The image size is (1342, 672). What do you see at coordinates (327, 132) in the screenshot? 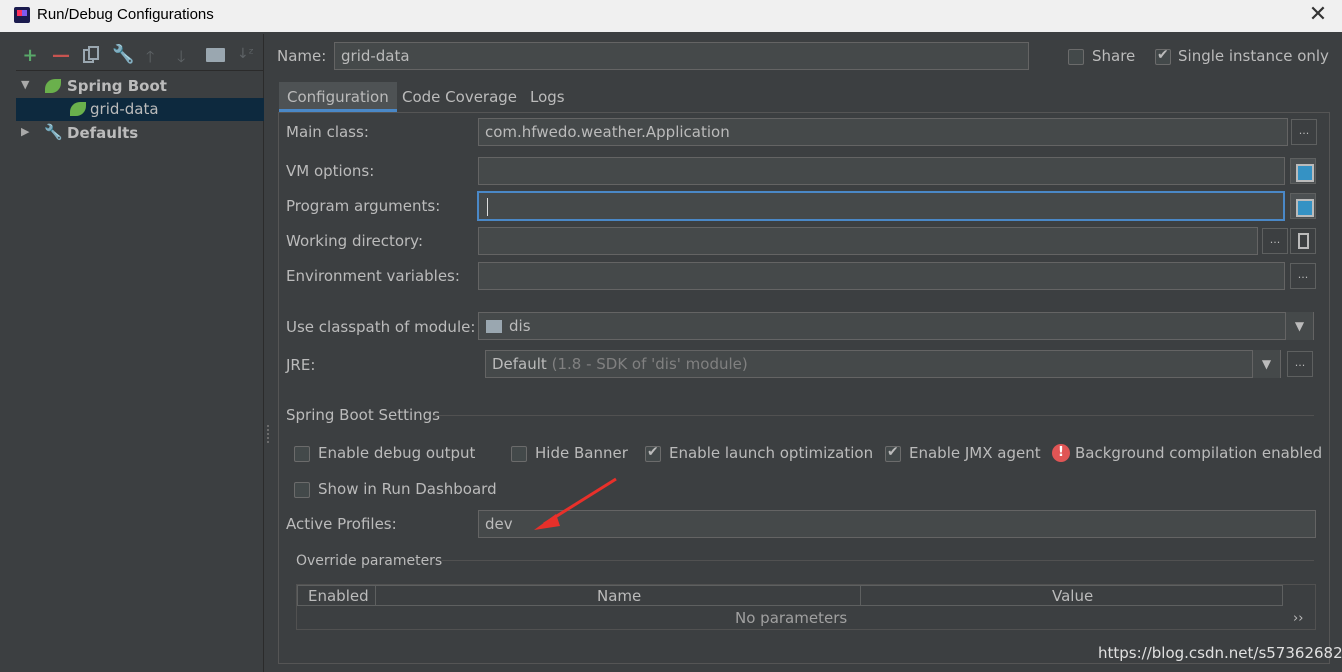
I see `main-class-label: Main class:` at bounding box center [327, 132].